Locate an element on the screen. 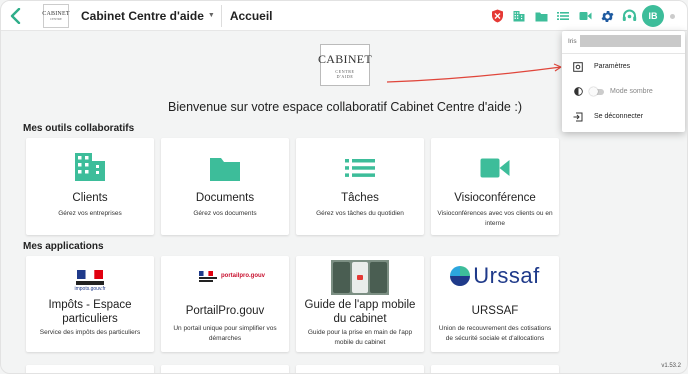 This screenshot has width=688, height=374. user-email-redacted is located at coordinates (630, 41).